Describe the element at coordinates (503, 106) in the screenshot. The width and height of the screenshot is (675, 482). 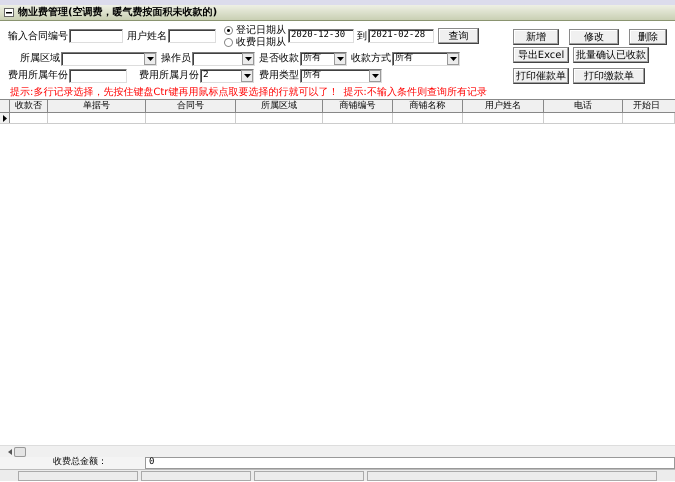
I see `column-header: 用户姓名` at that location.